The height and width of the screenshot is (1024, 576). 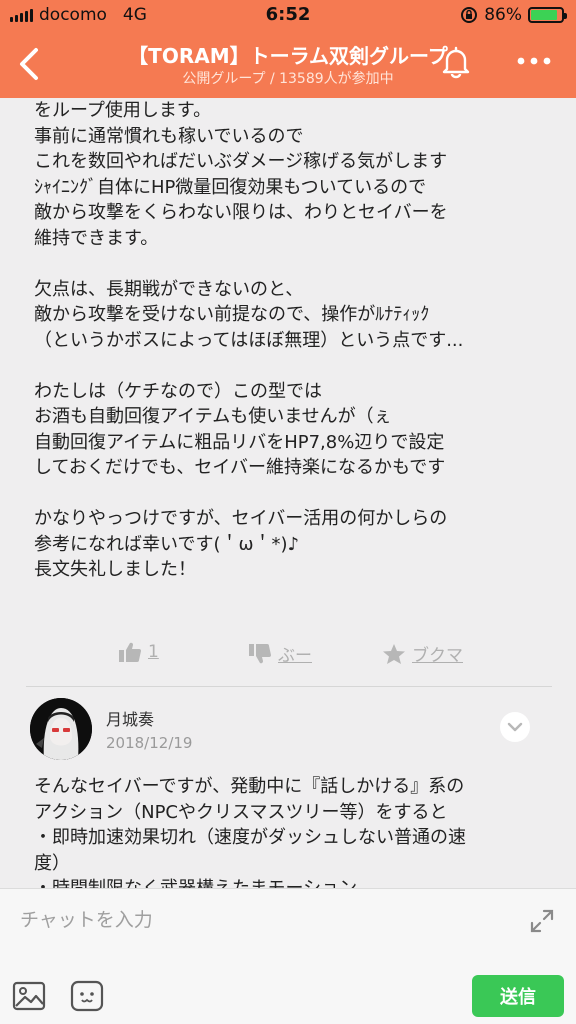 I want to click on avatar-image, so click(x=61, y=729).